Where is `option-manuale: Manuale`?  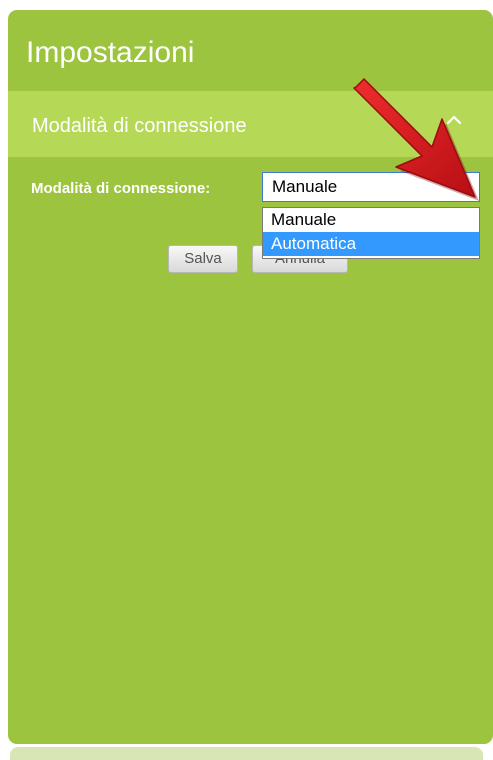
option-manuale: Manuale is located at coordinates (371, 220).